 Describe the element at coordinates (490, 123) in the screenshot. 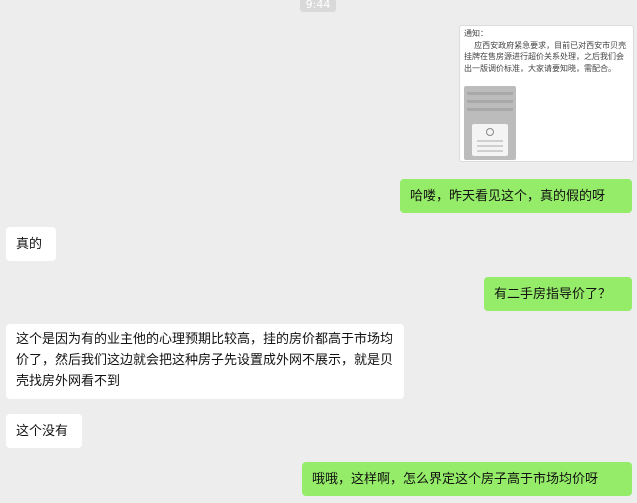

I see `screenshot-thumbnail-icon` at that location.